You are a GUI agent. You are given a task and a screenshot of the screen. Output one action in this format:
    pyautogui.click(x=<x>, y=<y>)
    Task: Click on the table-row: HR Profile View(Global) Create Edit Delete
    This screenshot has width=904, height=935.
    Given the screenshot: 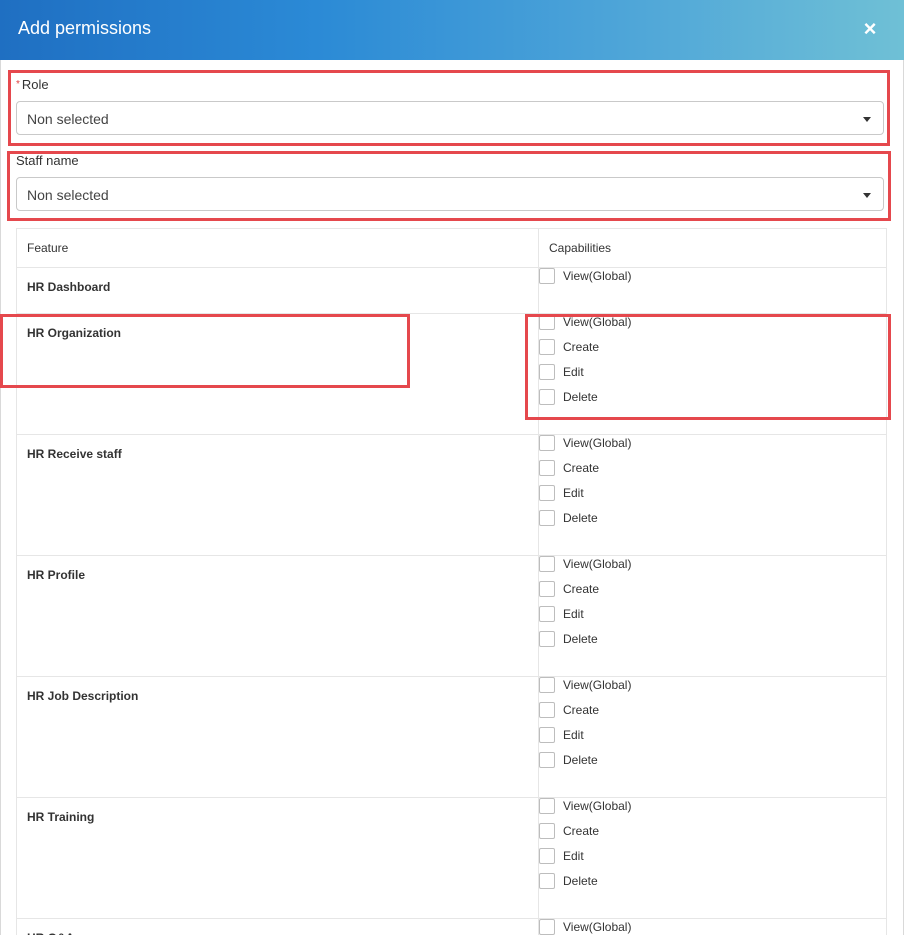 What is the action you would take?
    pyautogui.click(x=451, y=616)
    